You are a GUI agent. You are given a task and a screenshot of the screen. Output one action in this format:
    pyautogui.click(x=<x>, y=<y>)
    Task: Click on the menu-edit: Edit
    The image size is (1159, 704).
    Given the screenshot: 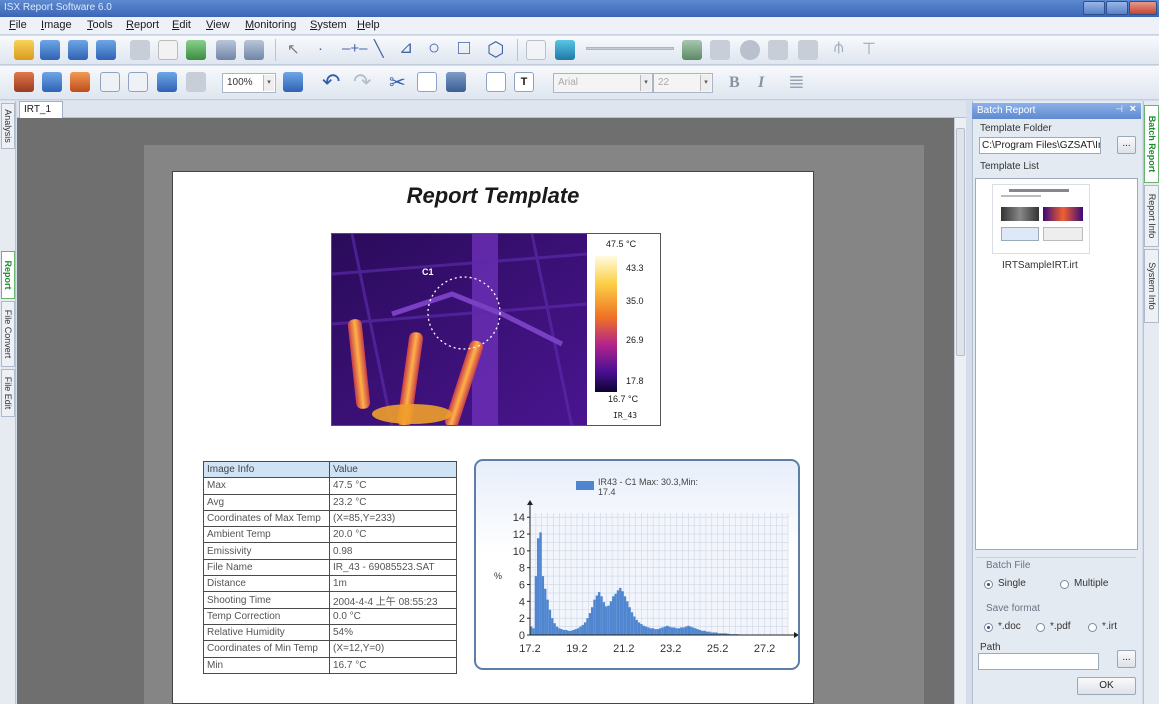 What is the action you would take?
    pyautogui.click(x=181, y=25)
    